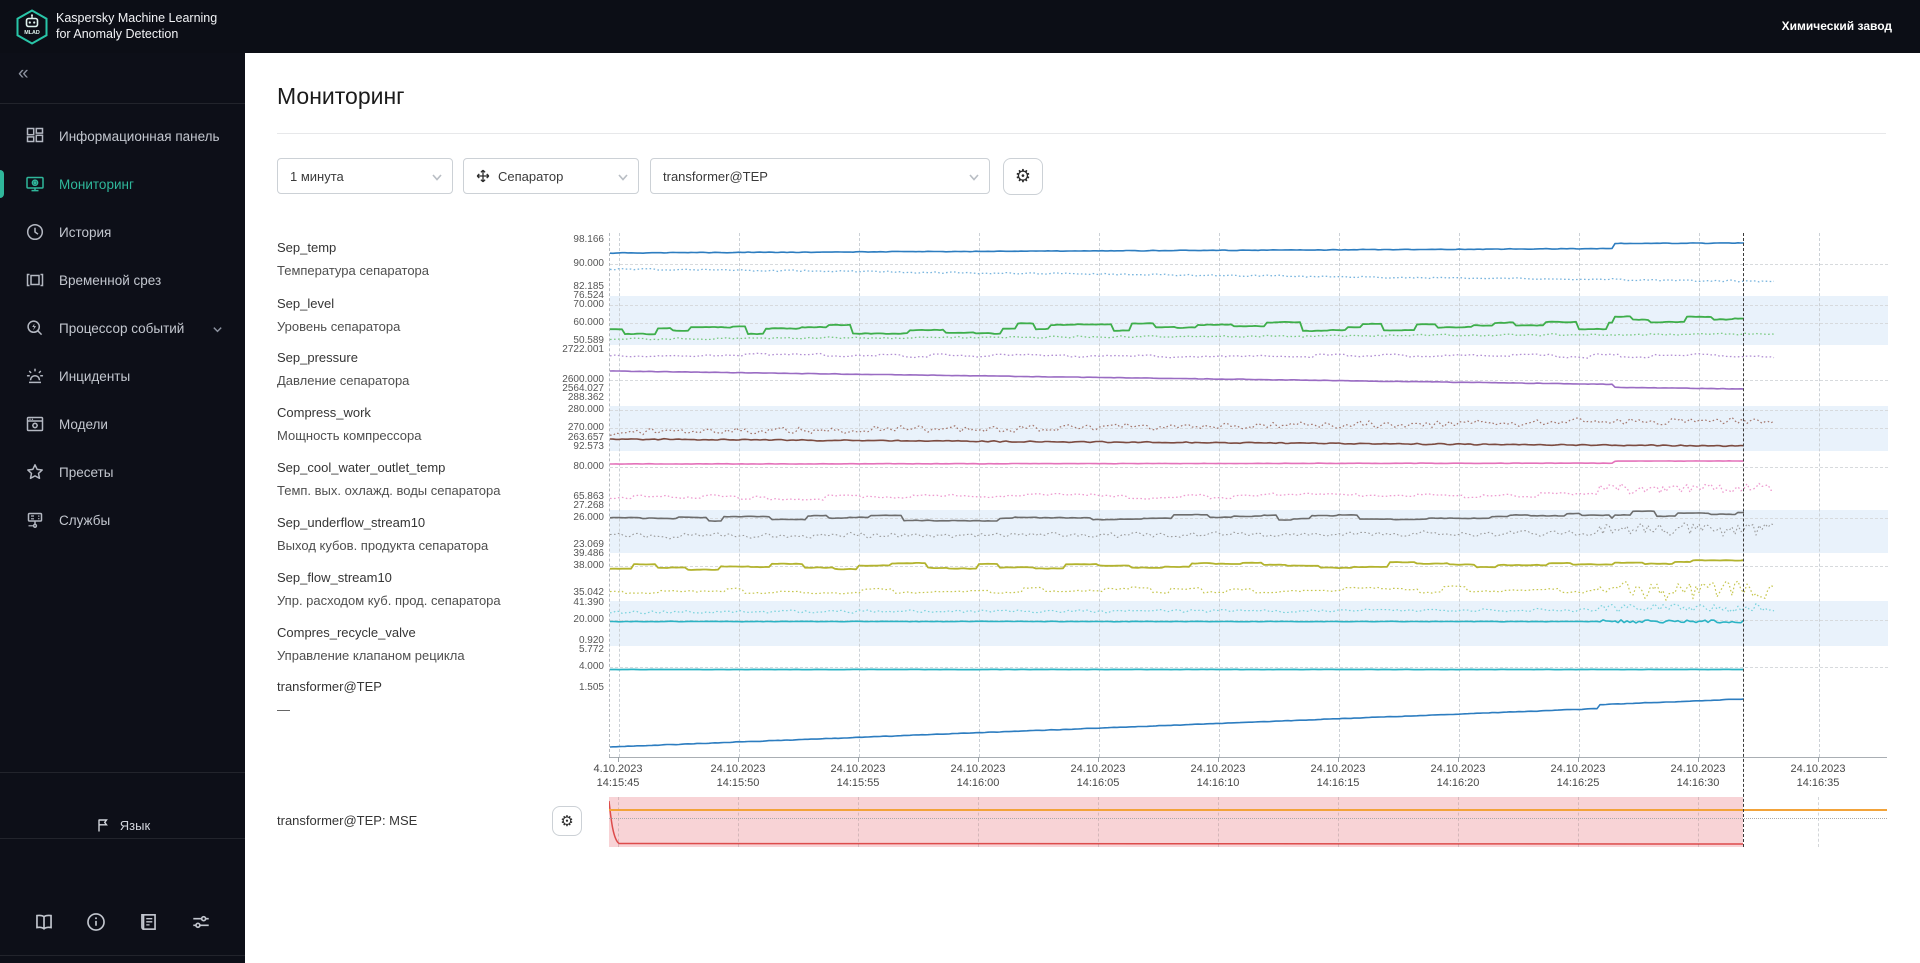  What do you see at coordinates (1177, 380) in the screenshot?
I see `series-line-Sep_pressure-actual` at bounding box center [1177, 380].